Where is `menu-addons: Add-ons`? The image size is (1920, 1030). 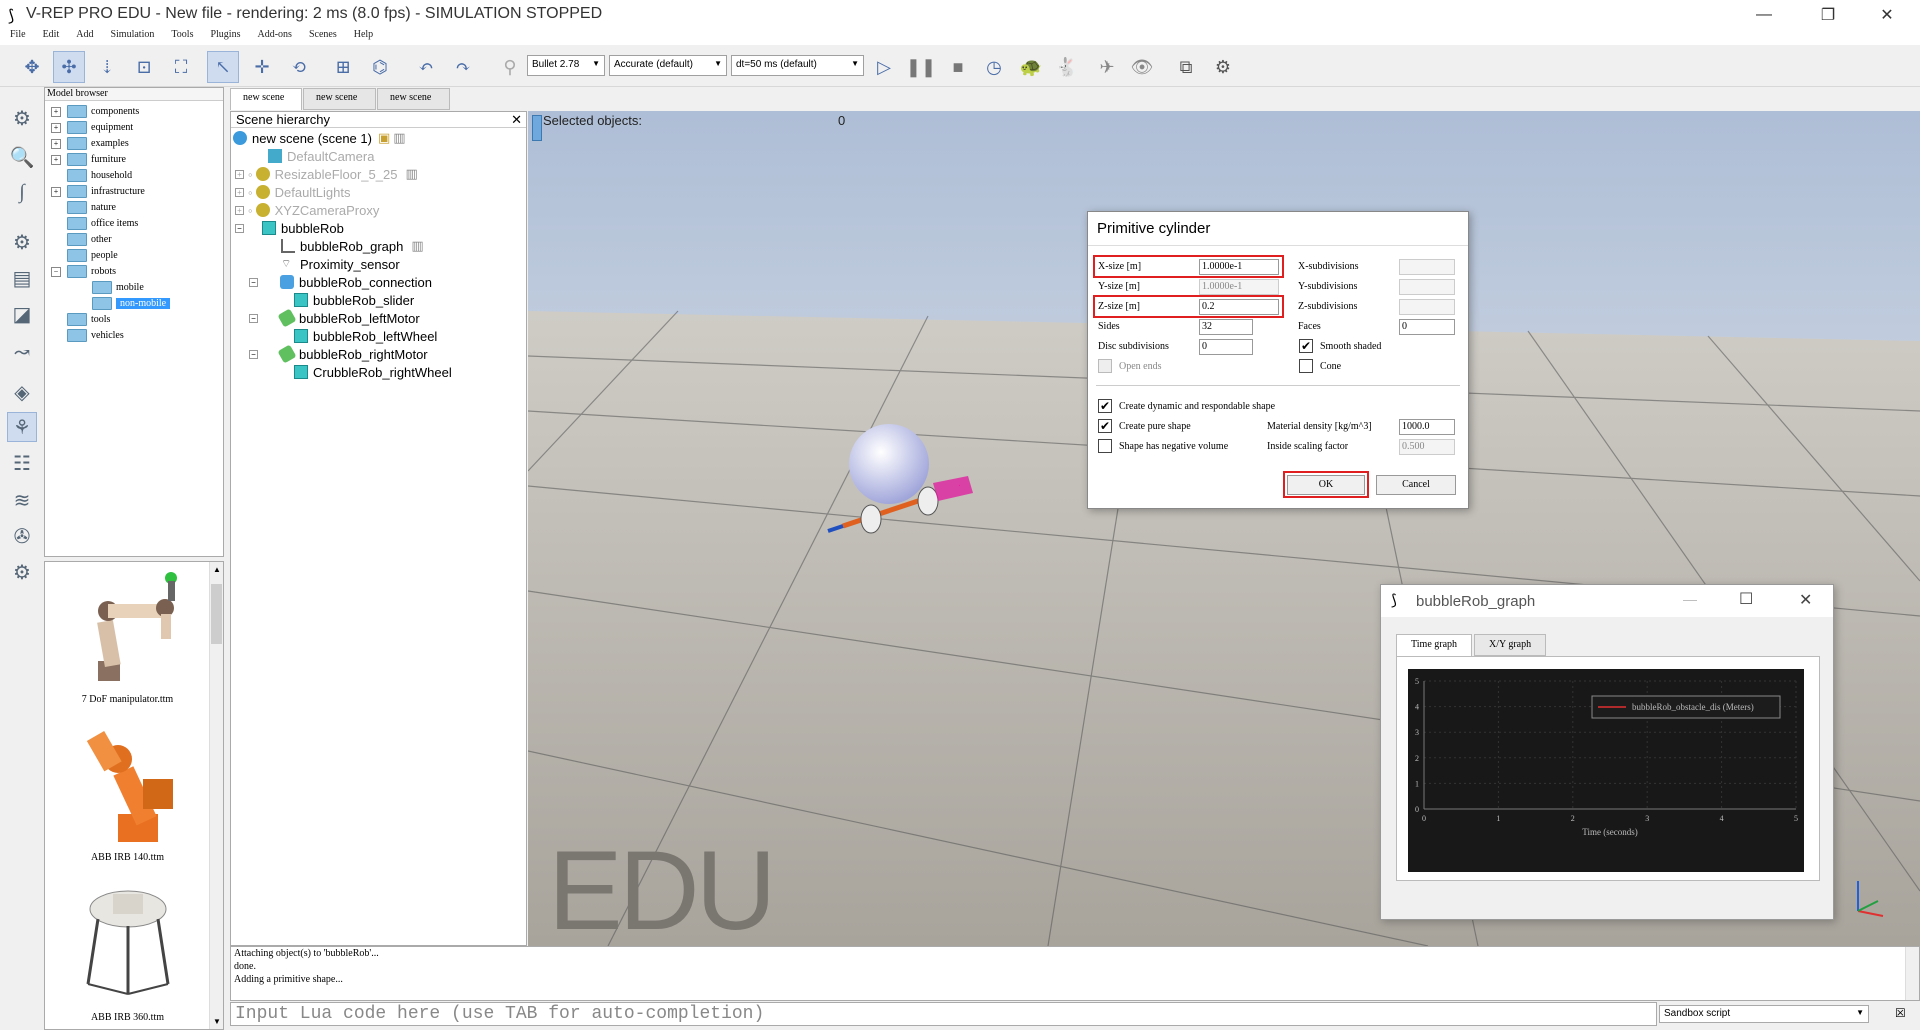 menu-addons: Add-ons is located at coordinates (274, 37).